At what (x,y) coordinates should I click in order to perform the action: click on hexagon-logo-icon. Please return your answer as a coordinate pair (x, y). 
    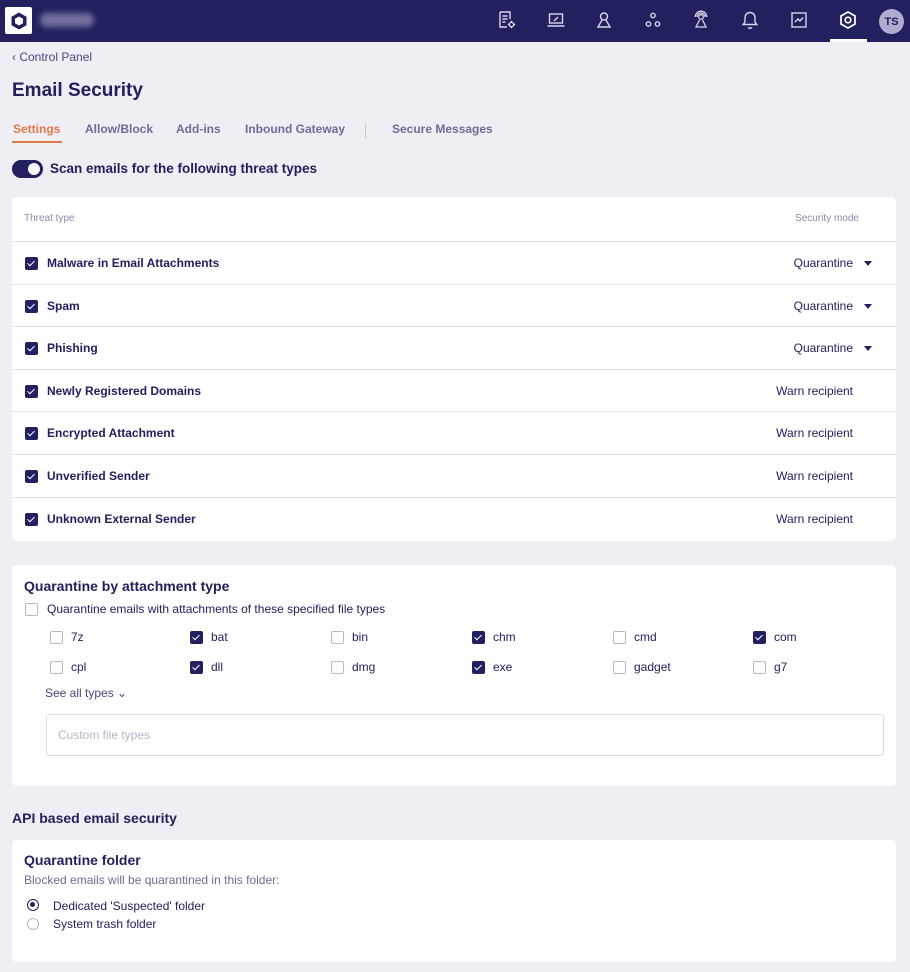
    Looking at the image, I should click on (18, 20).